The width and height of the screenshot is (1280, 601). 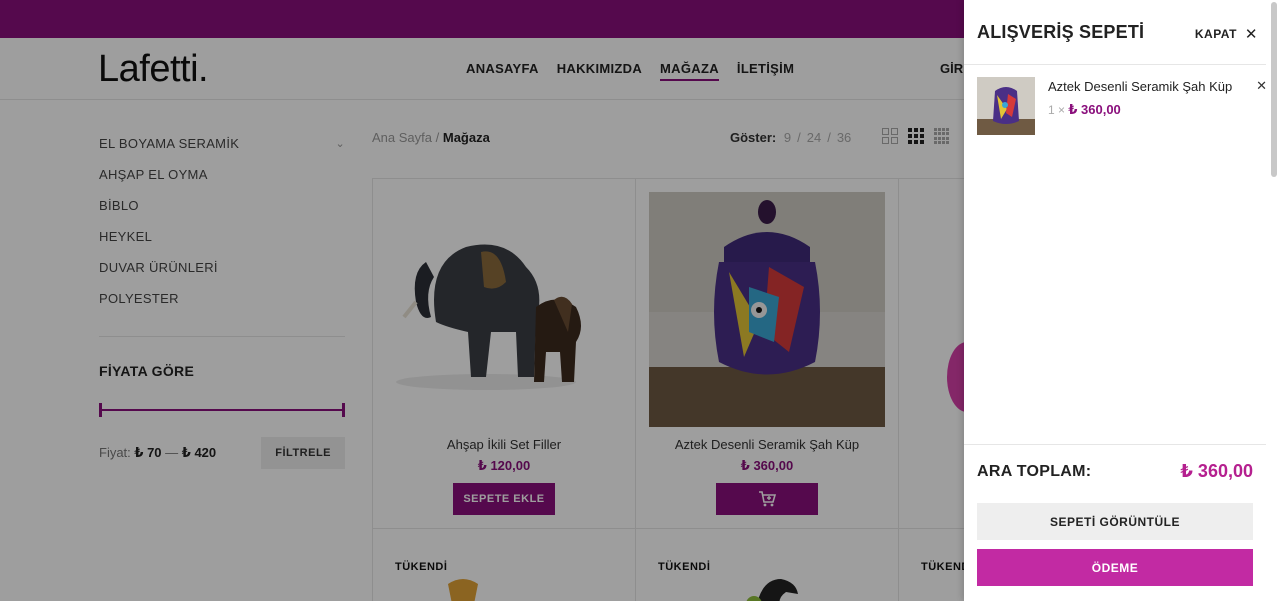 I want to click on remove-item-icon: ✕, so click(x=1261, y=86).